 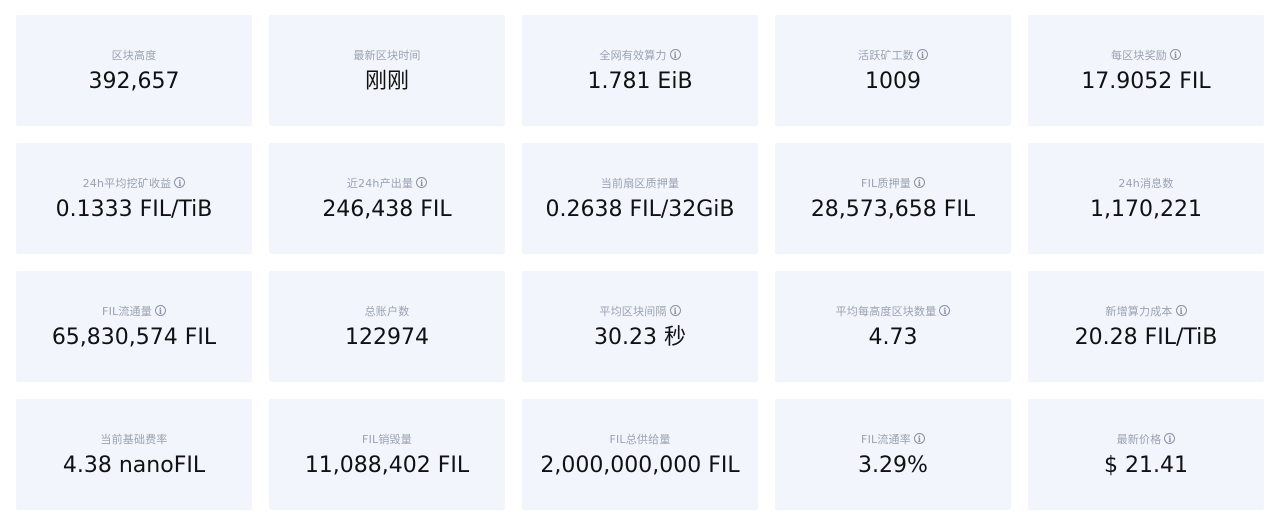 I want to click on stat-label-row: FIL销毁量, so click(x=387, y=439).